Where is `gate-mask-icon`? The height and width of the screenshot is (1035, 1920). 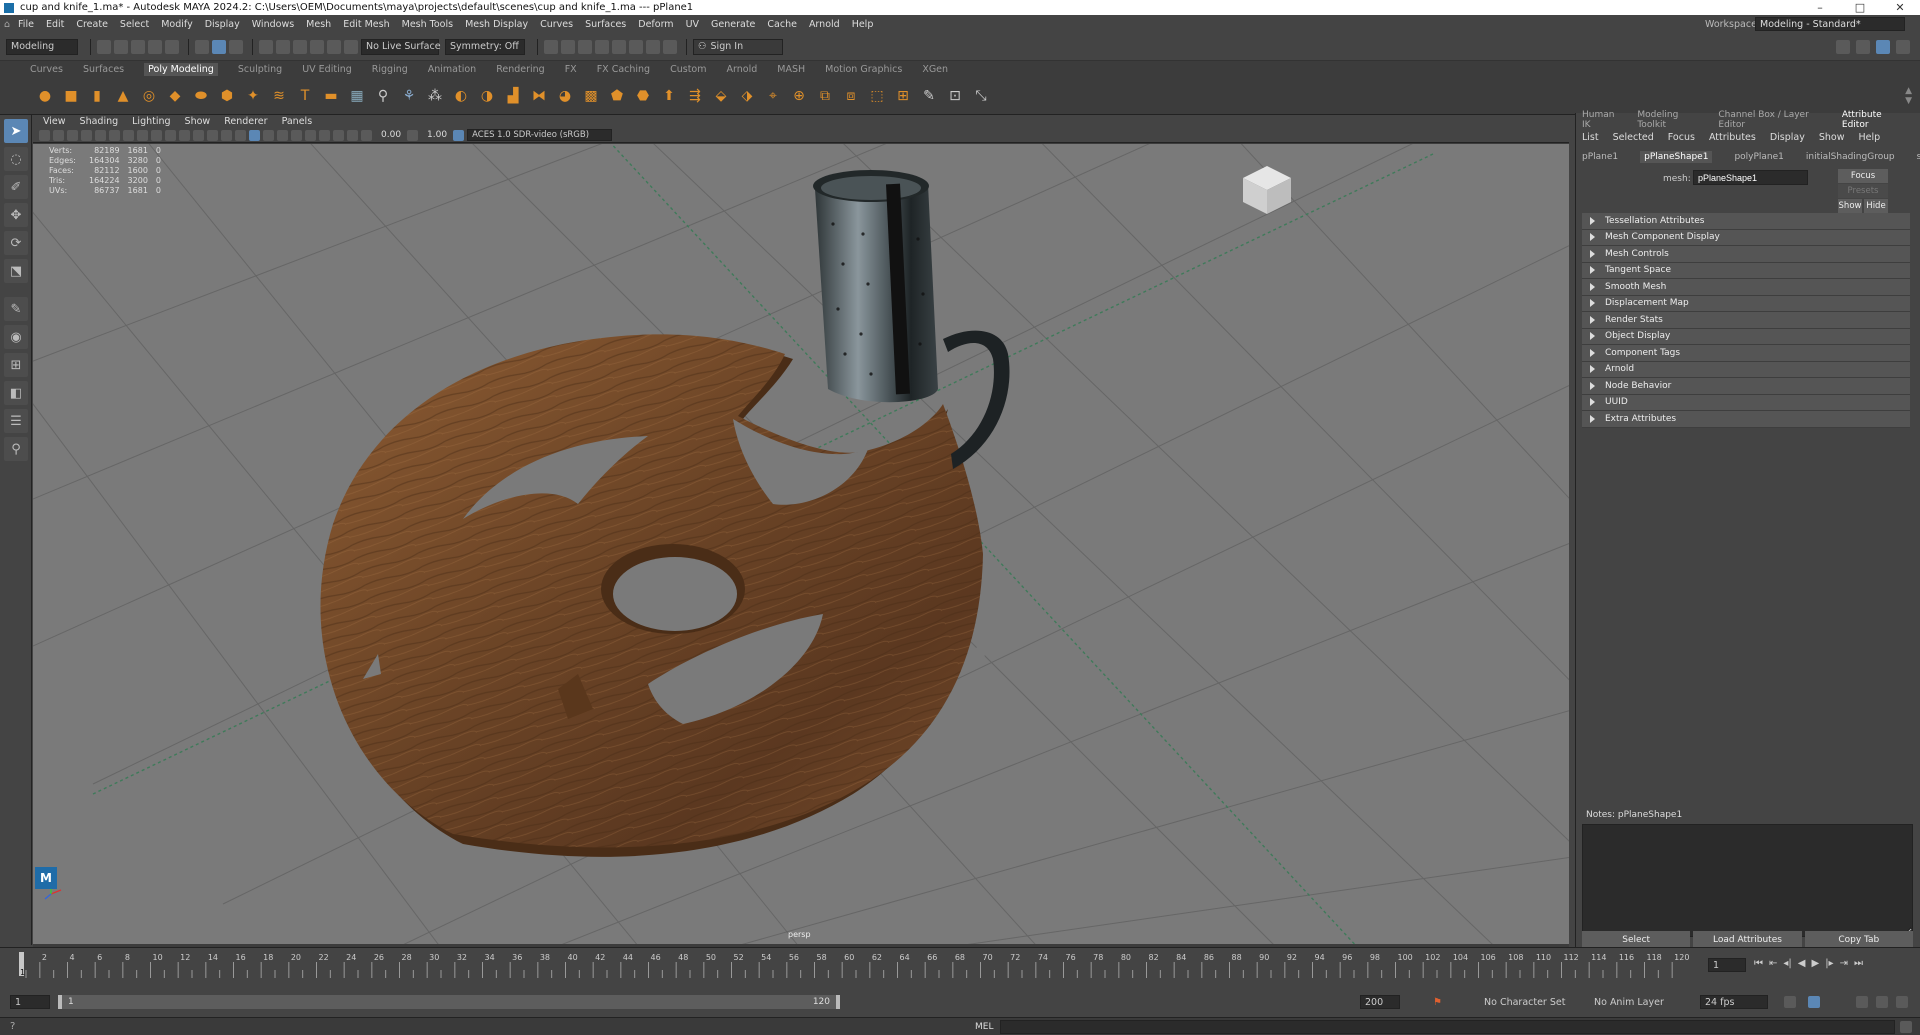
gate-mask-icon is located at coordinates (170, 135).